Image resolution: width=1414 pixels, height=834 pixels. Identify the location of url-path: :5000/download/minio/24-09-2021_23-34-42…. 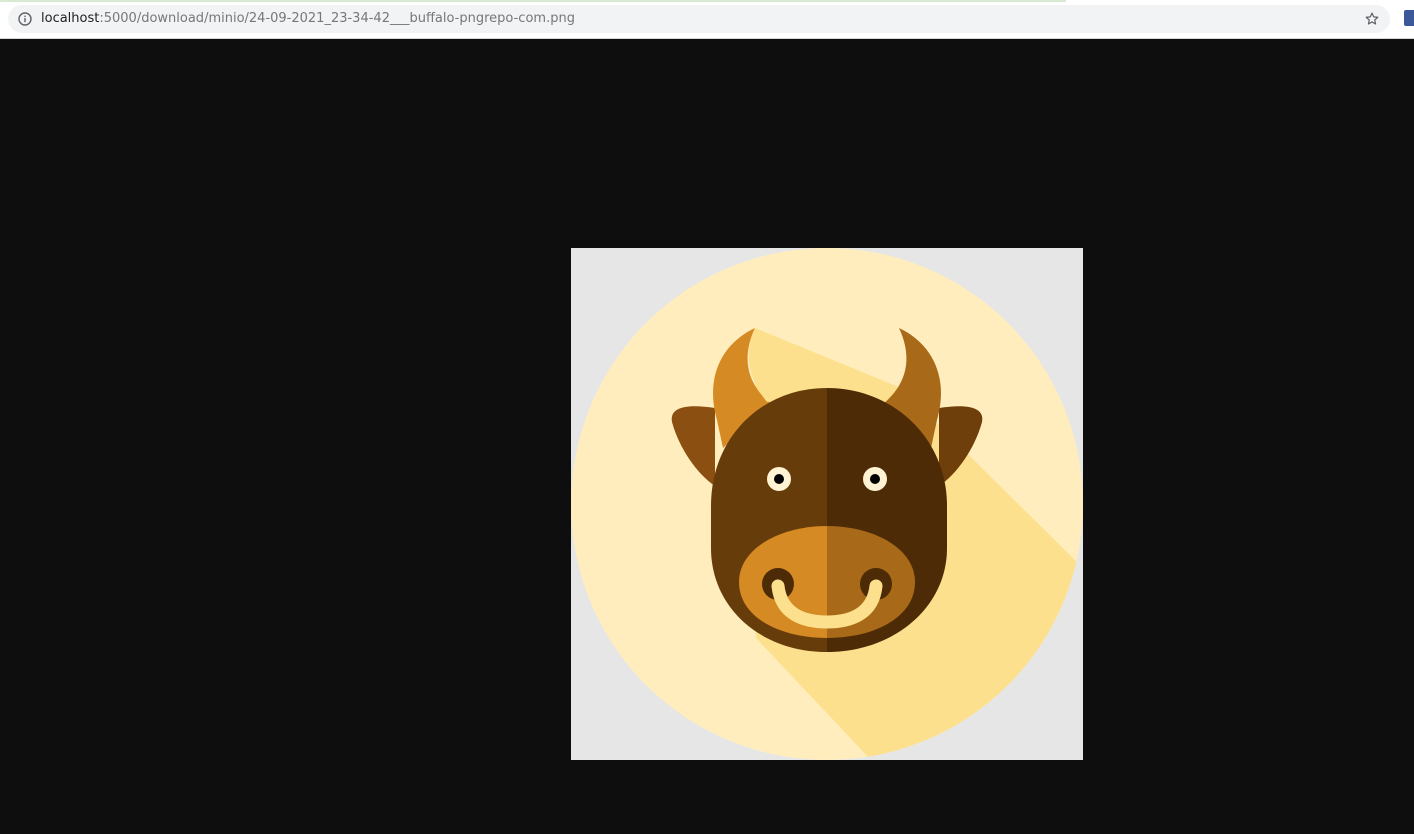
(337, 18).